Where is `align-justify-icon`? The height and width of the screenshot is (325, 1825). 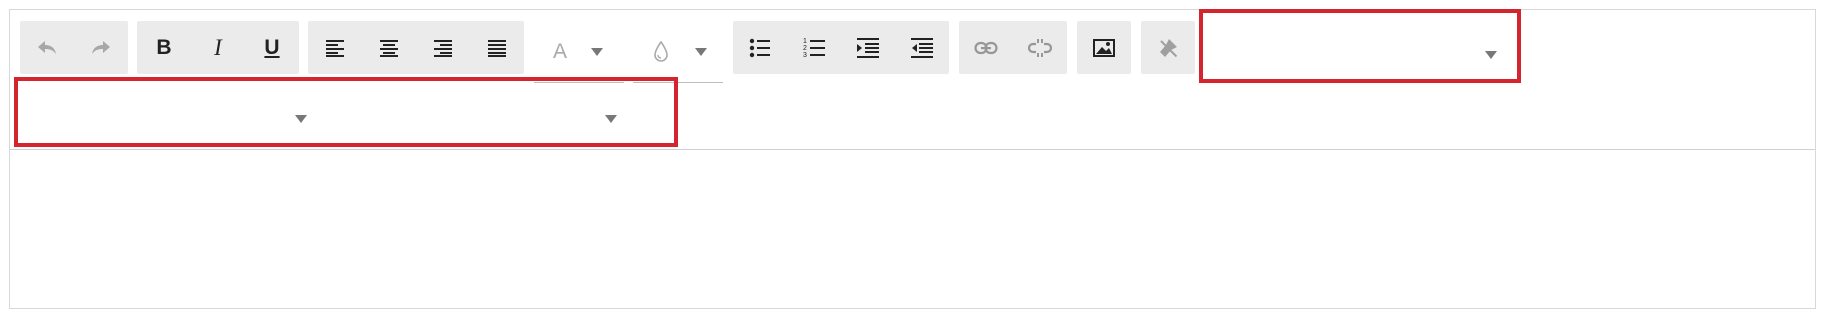 align-justify-icon is located at coordinates (497, 48).